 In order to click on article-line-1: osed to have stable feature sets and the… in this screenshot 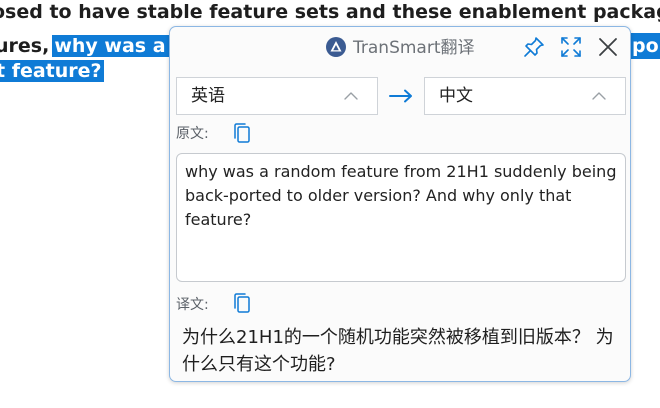, I will do `click(330, 12)`.